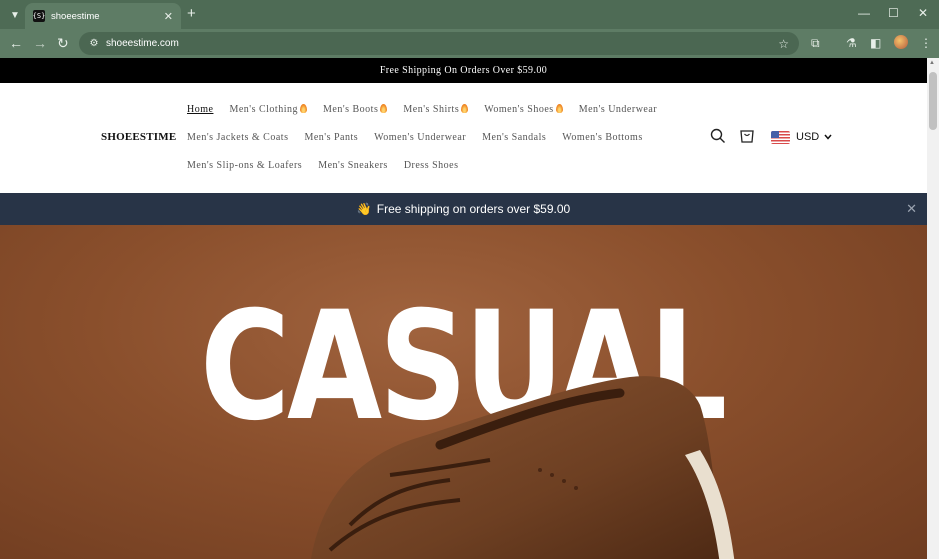 Image resolution: width=939 pixels, height=559 pixels. What do you see at coordinates (350, 109) in the screenshot?
I see `nav-link-label: Men's Boots` at bounding box center [350, 109].